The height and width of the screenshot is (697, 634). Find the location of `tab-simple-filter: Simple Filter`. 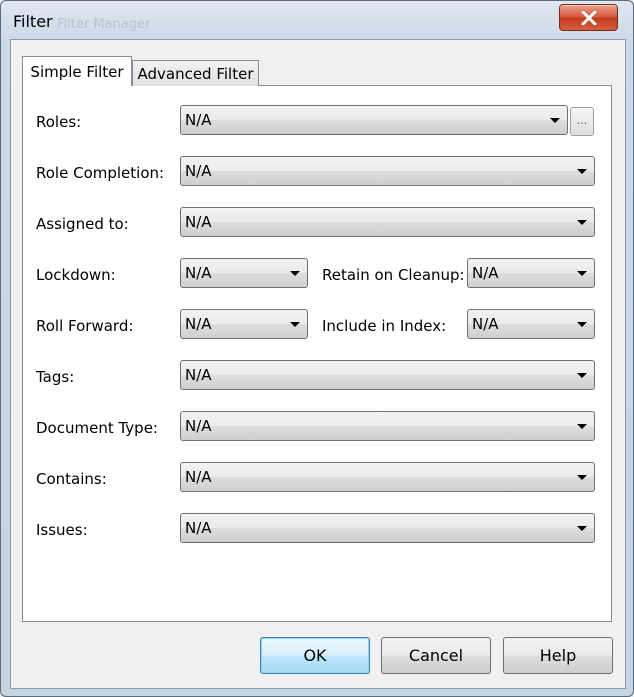

tab-simple-filter: Simple Filter is located at coordinates (77, 71).